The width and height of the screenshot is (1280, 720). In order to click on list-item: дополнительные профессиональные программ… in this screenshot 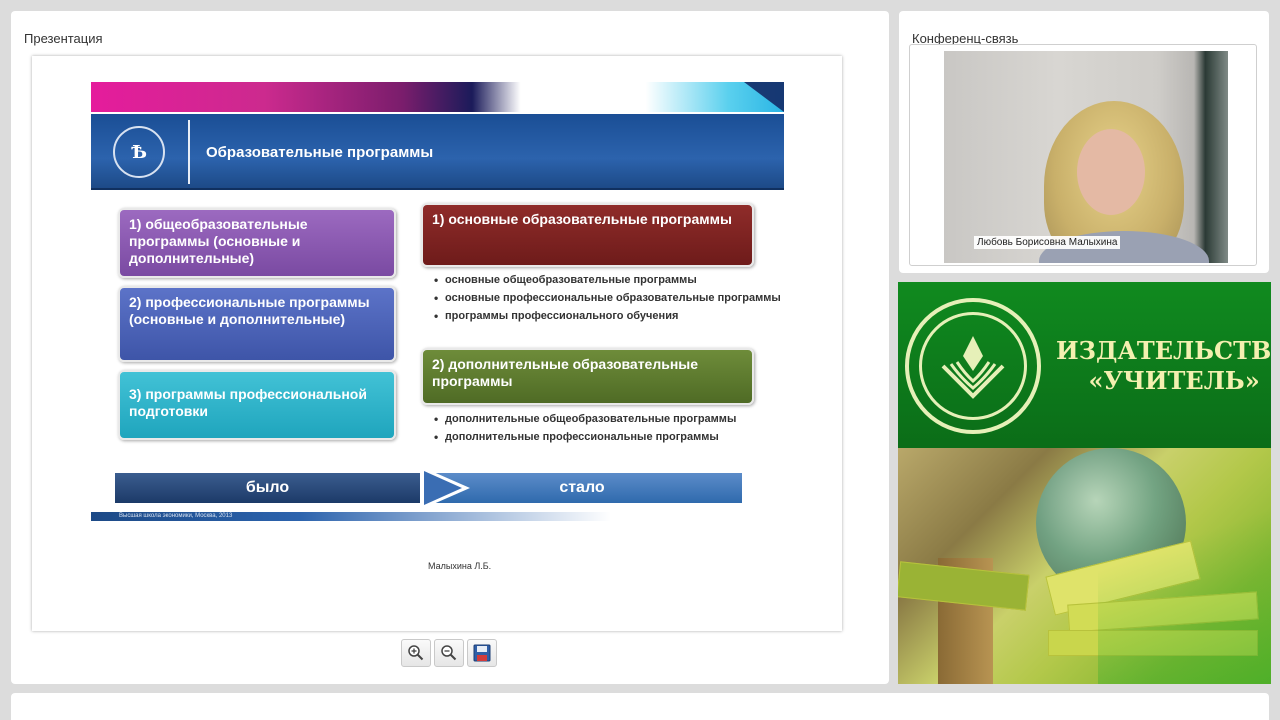, I will do `click(585, 437)`.